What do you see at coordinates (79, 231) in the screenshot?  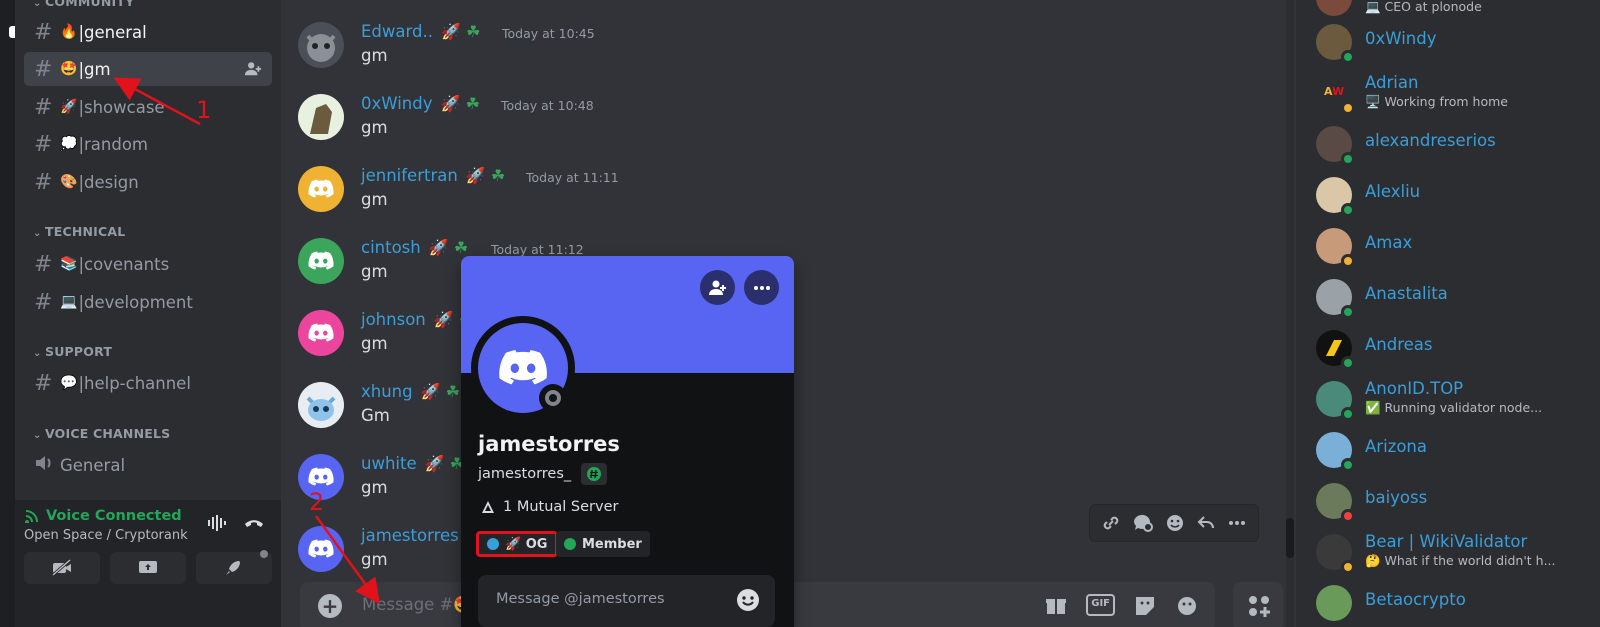 I see `category-technical: ⌄ TECHNICAL` at bounding box center [79, 231].